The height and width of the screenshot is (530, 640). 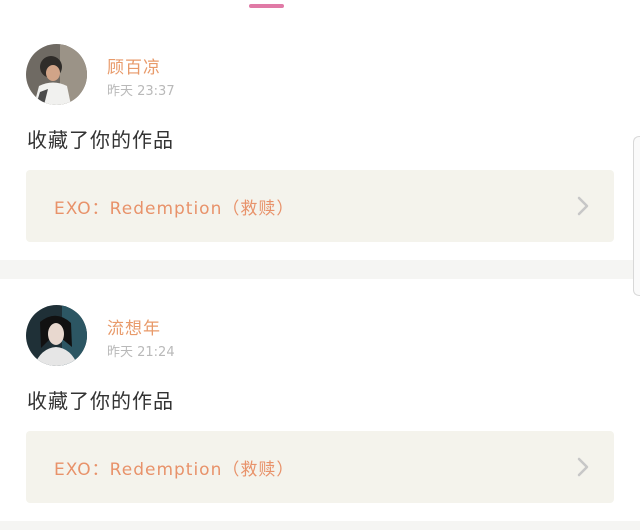 I want to click on timestamp: 昨天 23:37, so click(x=141, y=91).